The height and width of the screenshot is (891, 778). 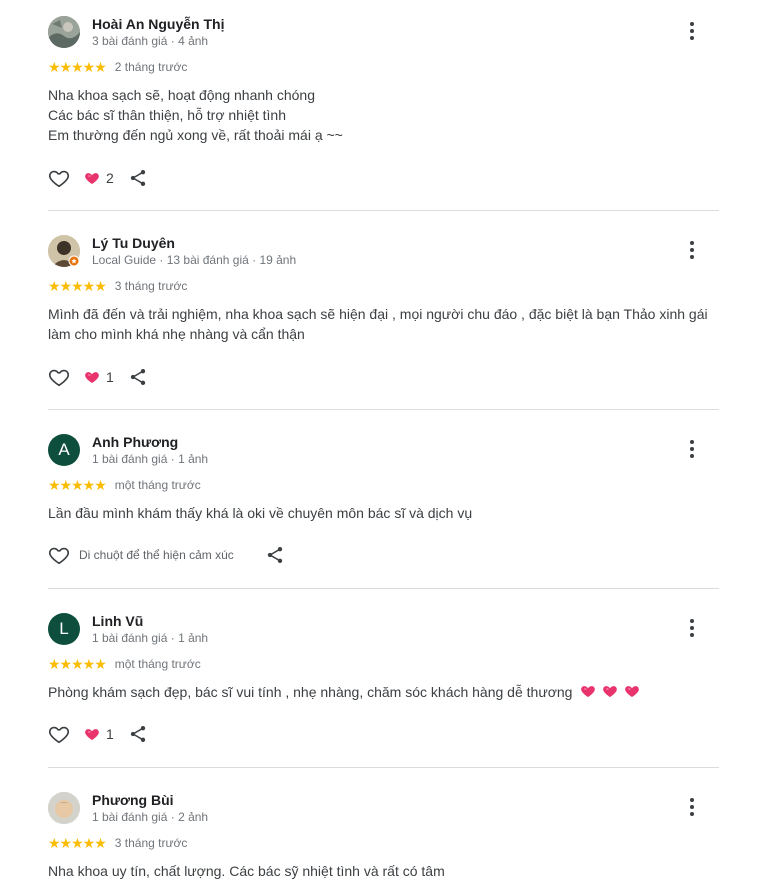 I want to click on review-text-line: Các bác sĩ thân thiện, hỗ trợ nhiệt tình, so click(x=167, y=115).